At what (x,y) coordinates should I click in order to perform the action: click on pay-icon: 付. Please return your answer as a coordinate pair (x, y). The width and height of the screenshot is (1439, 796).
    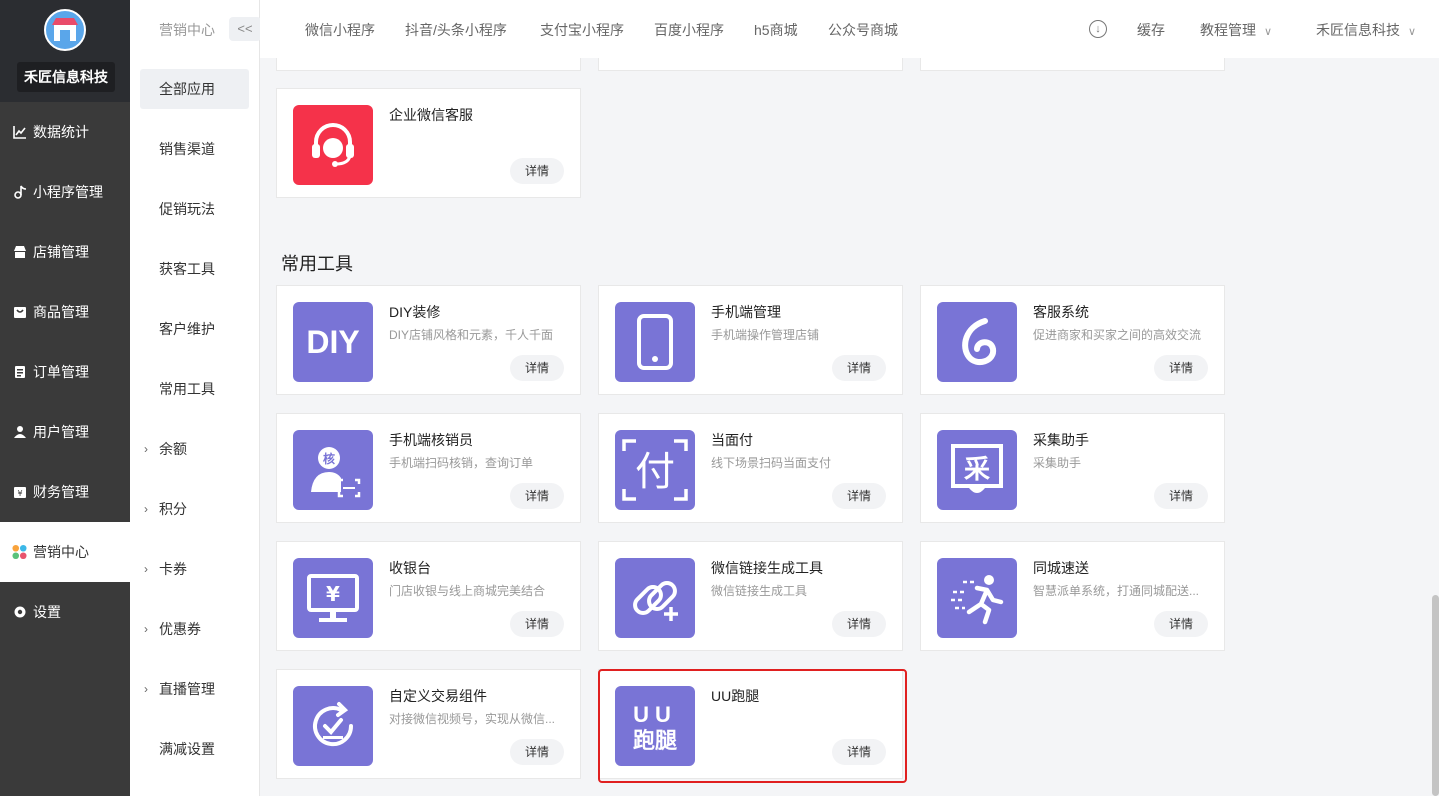
    Looking at the image, I should click on (655, 470).